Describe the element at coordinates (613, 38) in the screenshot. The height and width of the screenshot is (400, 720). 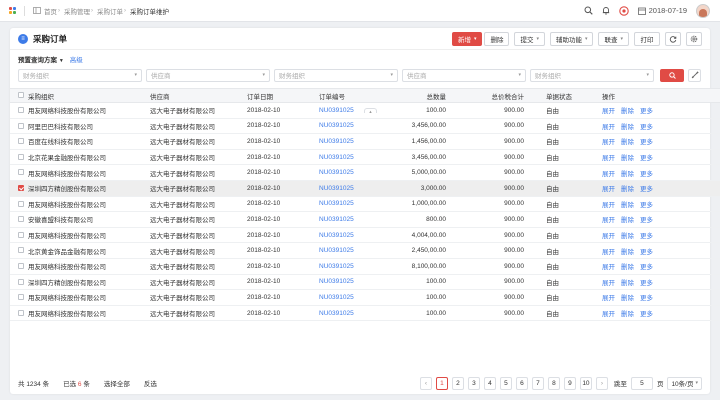
I see `linked-query-button: 联查 ▾` at that location.